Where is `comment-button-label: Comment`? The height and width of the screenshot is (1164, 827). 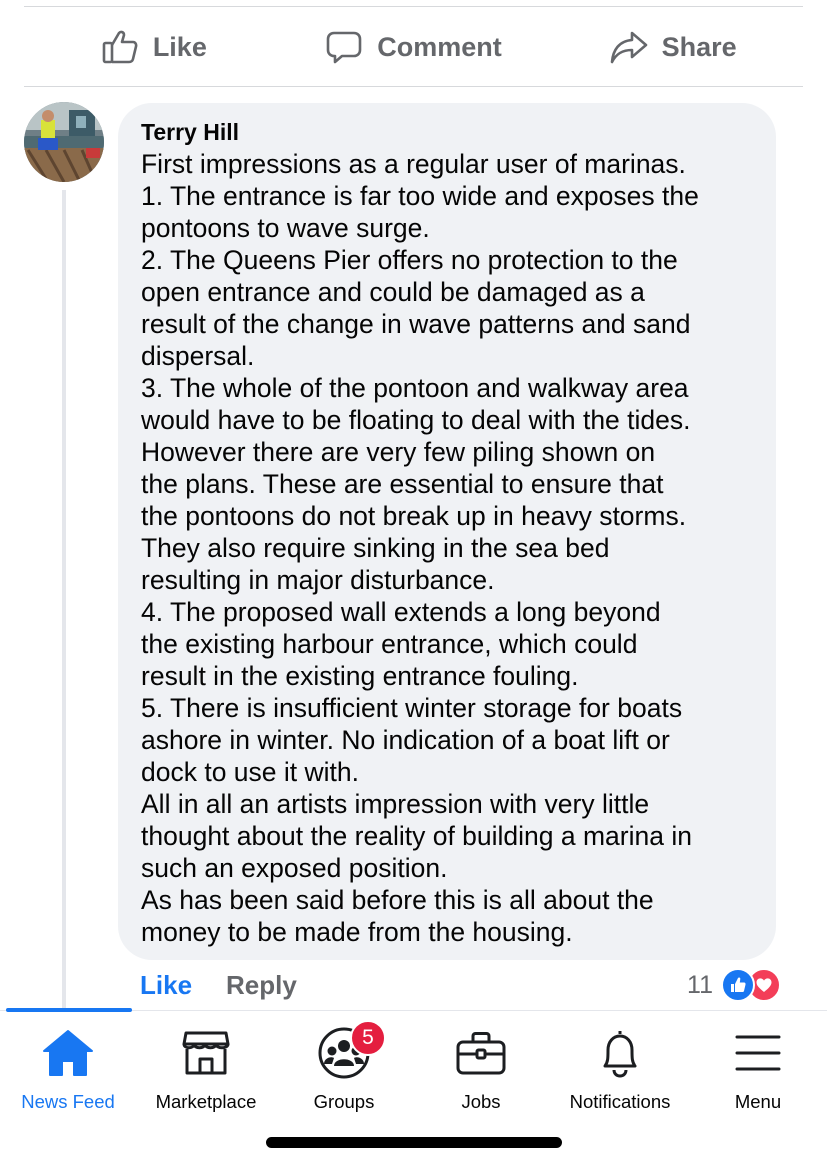 comment-button-label: Comment is located at coordinates (439, 46).